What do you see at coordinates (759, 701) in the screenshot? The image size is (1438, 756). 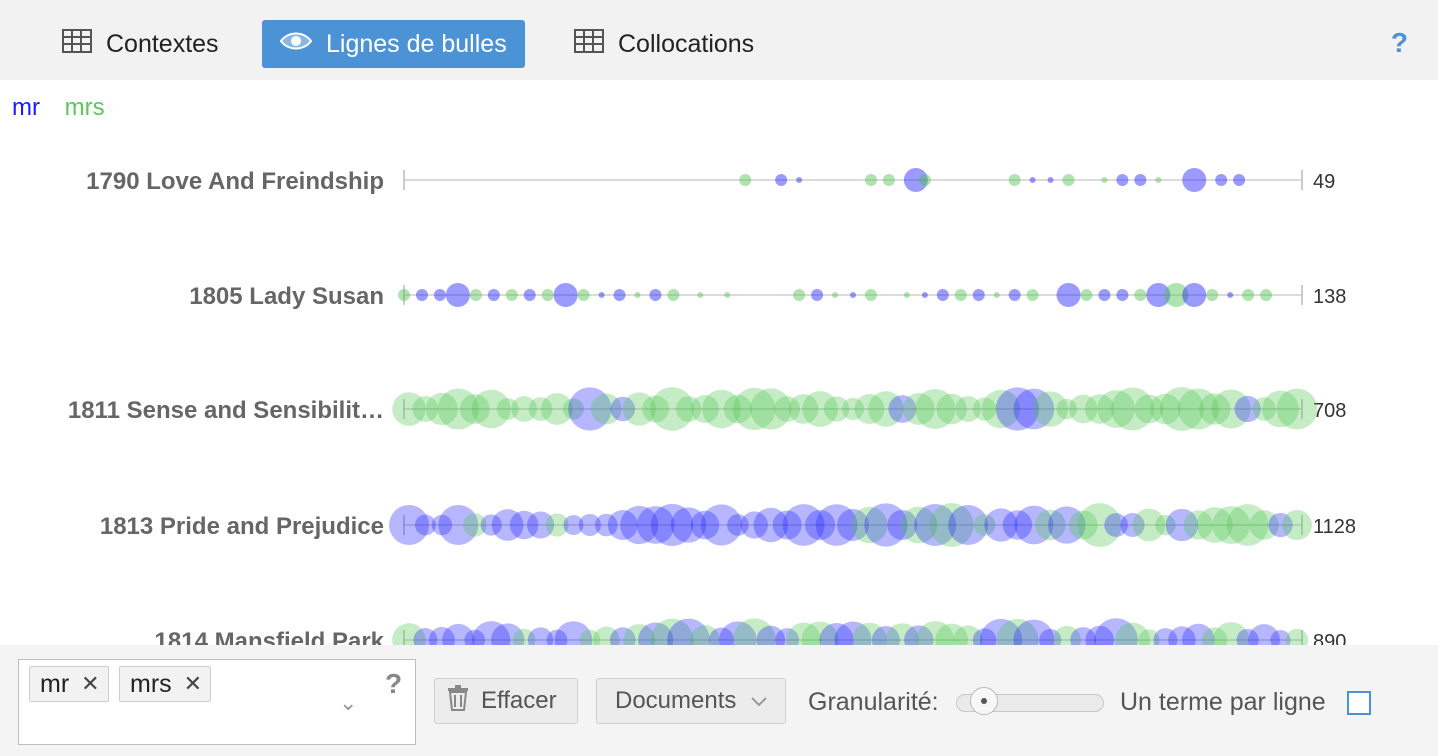 I see `chevron-down-icon` at bounding box center [759, 701].